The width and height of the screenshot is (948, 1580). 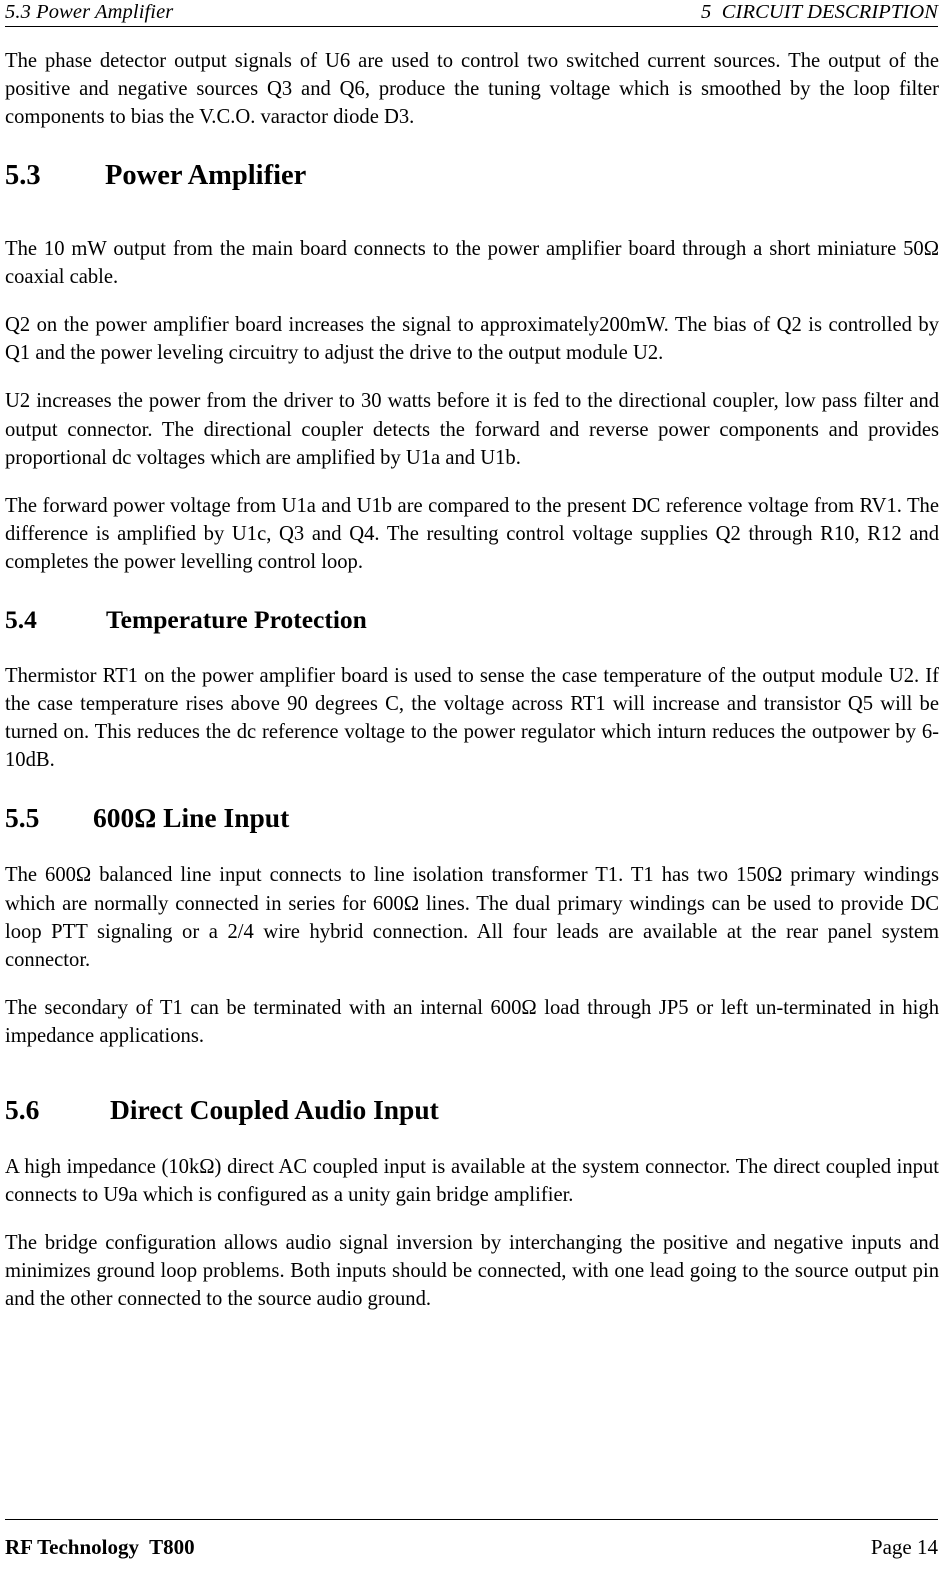 I want to click on heading-5-5-number: 5.5, so click(x=22, y=818).